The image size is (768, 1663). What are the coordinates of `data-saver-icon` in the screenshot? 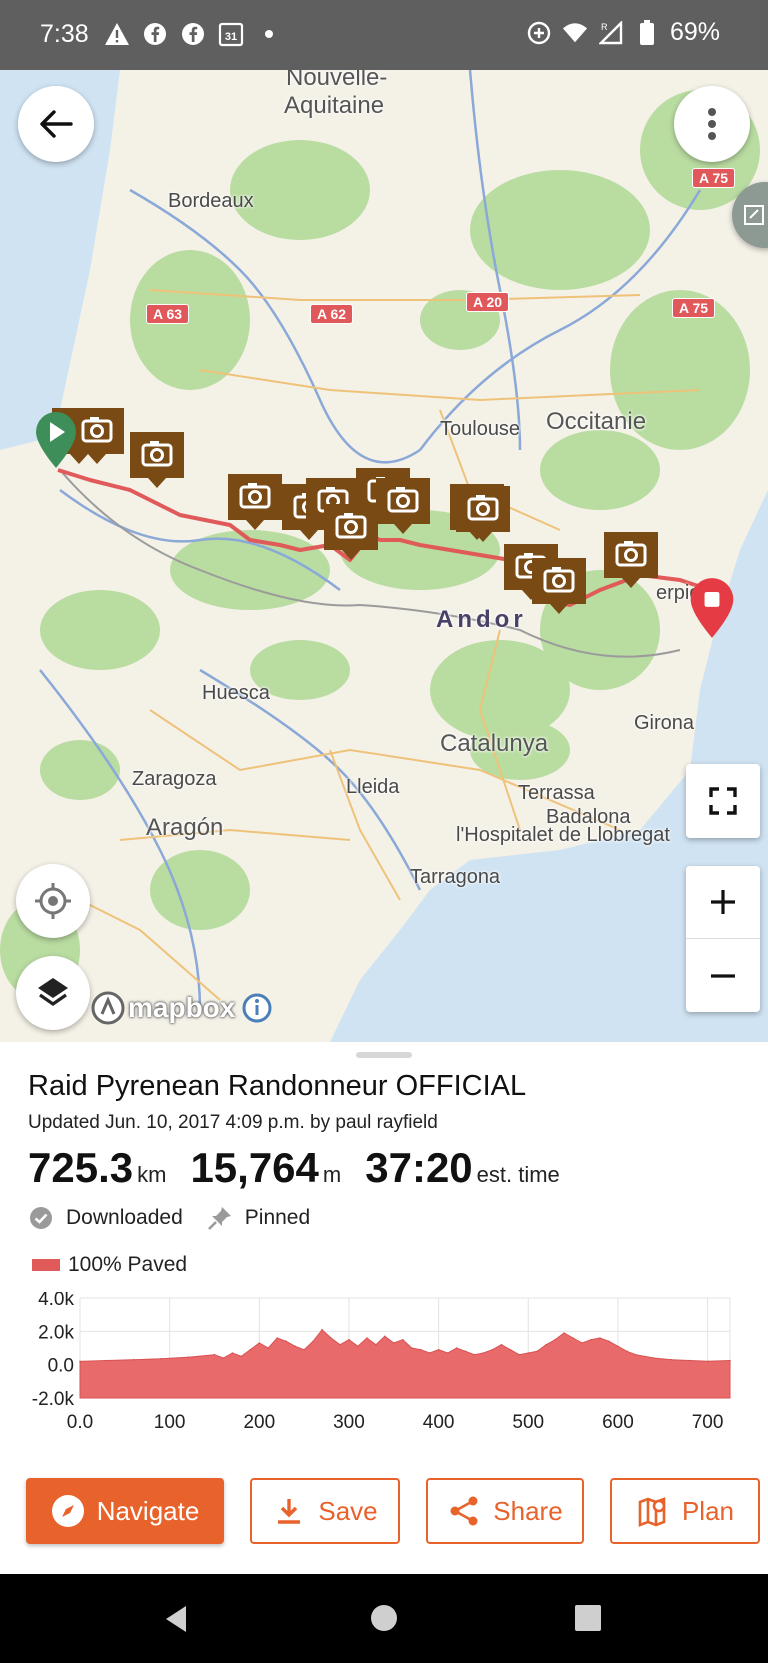 It's located at (539, 33).